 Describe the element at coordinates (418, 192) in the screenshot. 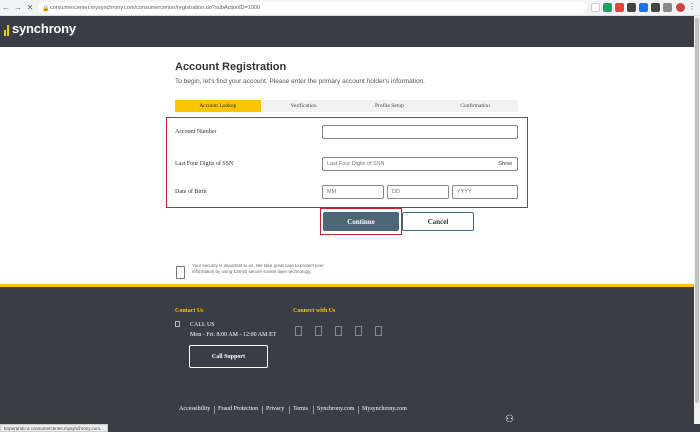

I see `dob-day-input: DD` at that location.